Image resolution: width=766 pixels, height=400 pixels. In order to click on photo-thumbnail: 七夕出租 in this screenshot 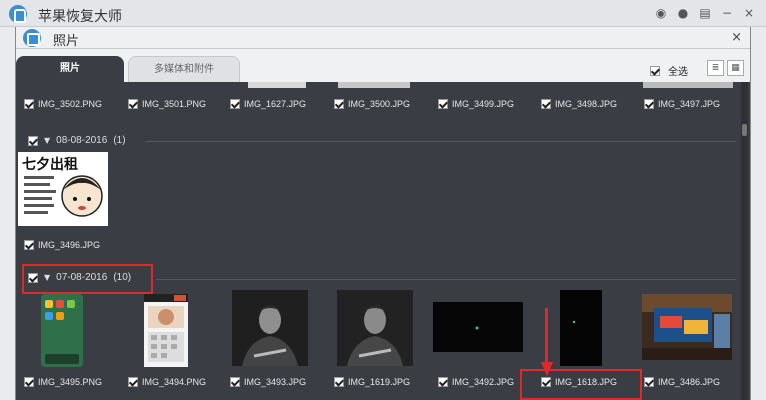, I will do `click(63, 189)`.